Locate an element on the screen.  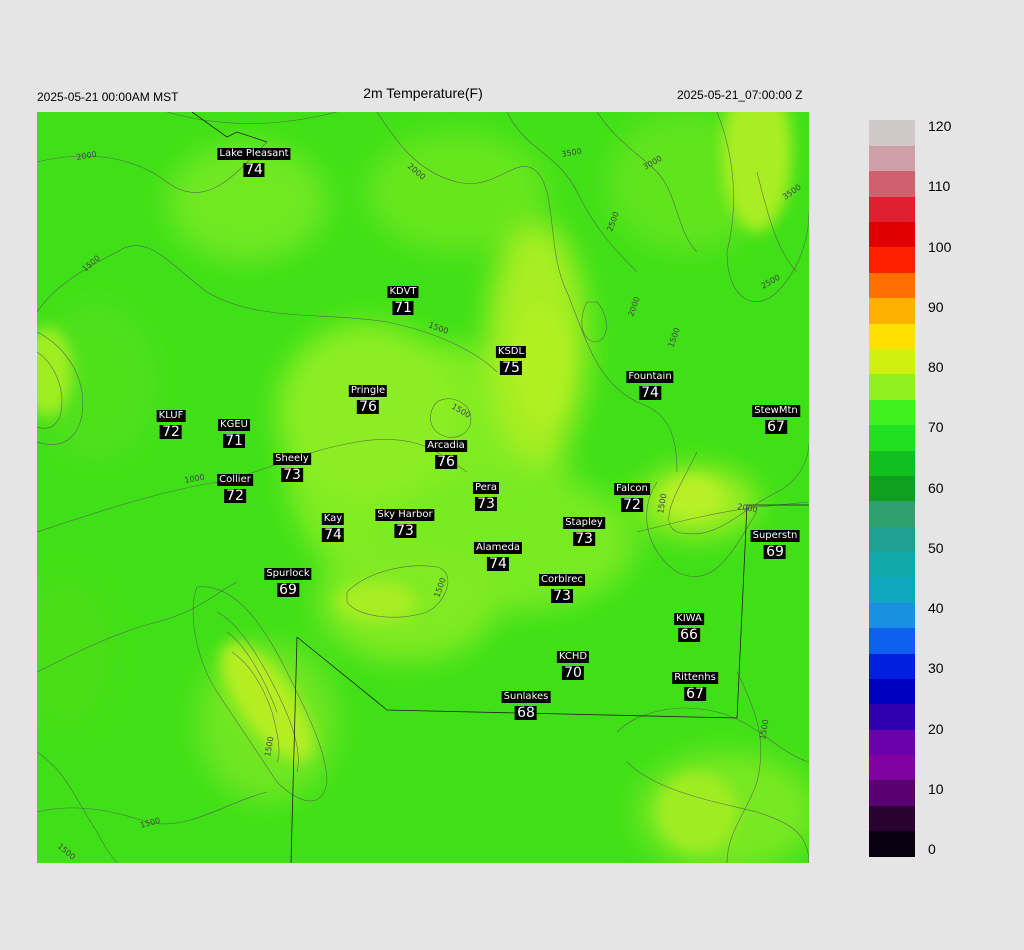
colorbar-tick-label: 30 is located at coordinates (936, 668).